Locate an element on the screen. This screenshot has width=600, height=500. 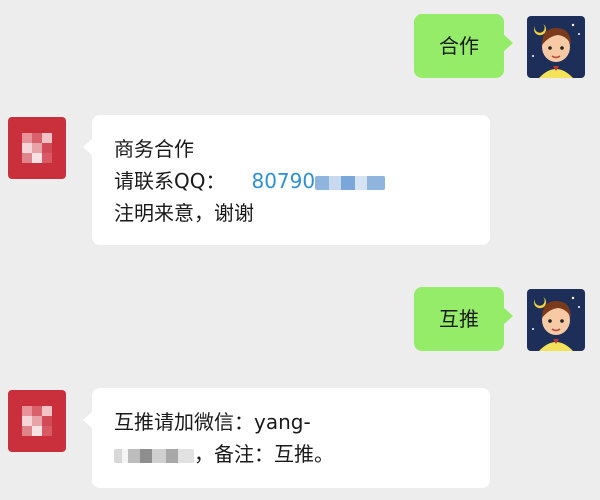
message-text: 合作 is located at coordinates (459, 46).